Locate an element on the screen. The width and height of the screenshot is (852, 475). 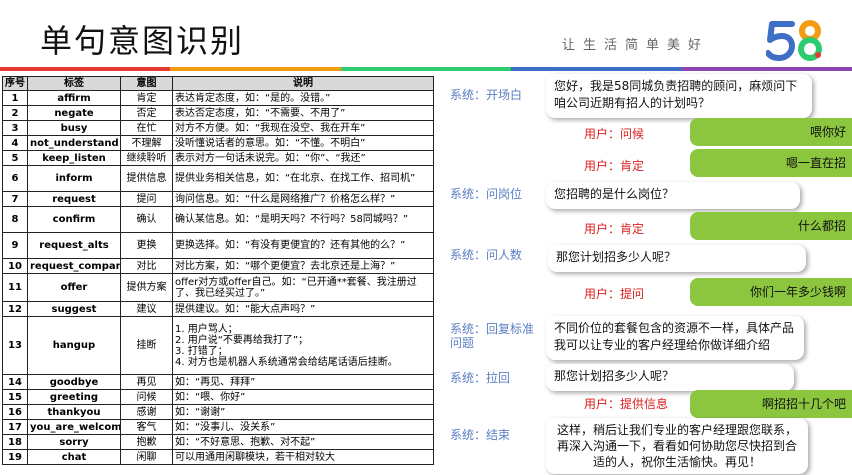
table-row: 17 you_are_welcome 客气 如：“没事儿、没关系” is located at coordinates (218, 427).